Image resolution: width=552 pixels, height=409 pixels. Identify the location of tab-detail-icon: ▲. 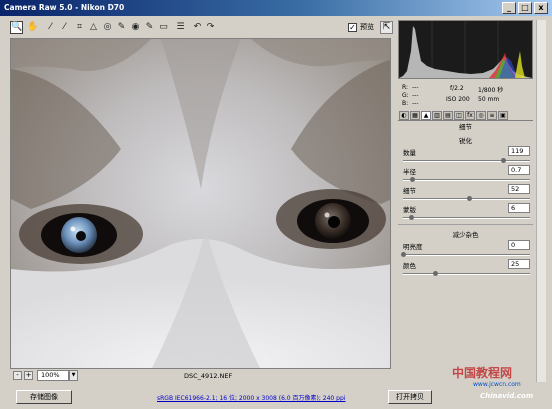
(426, 115).